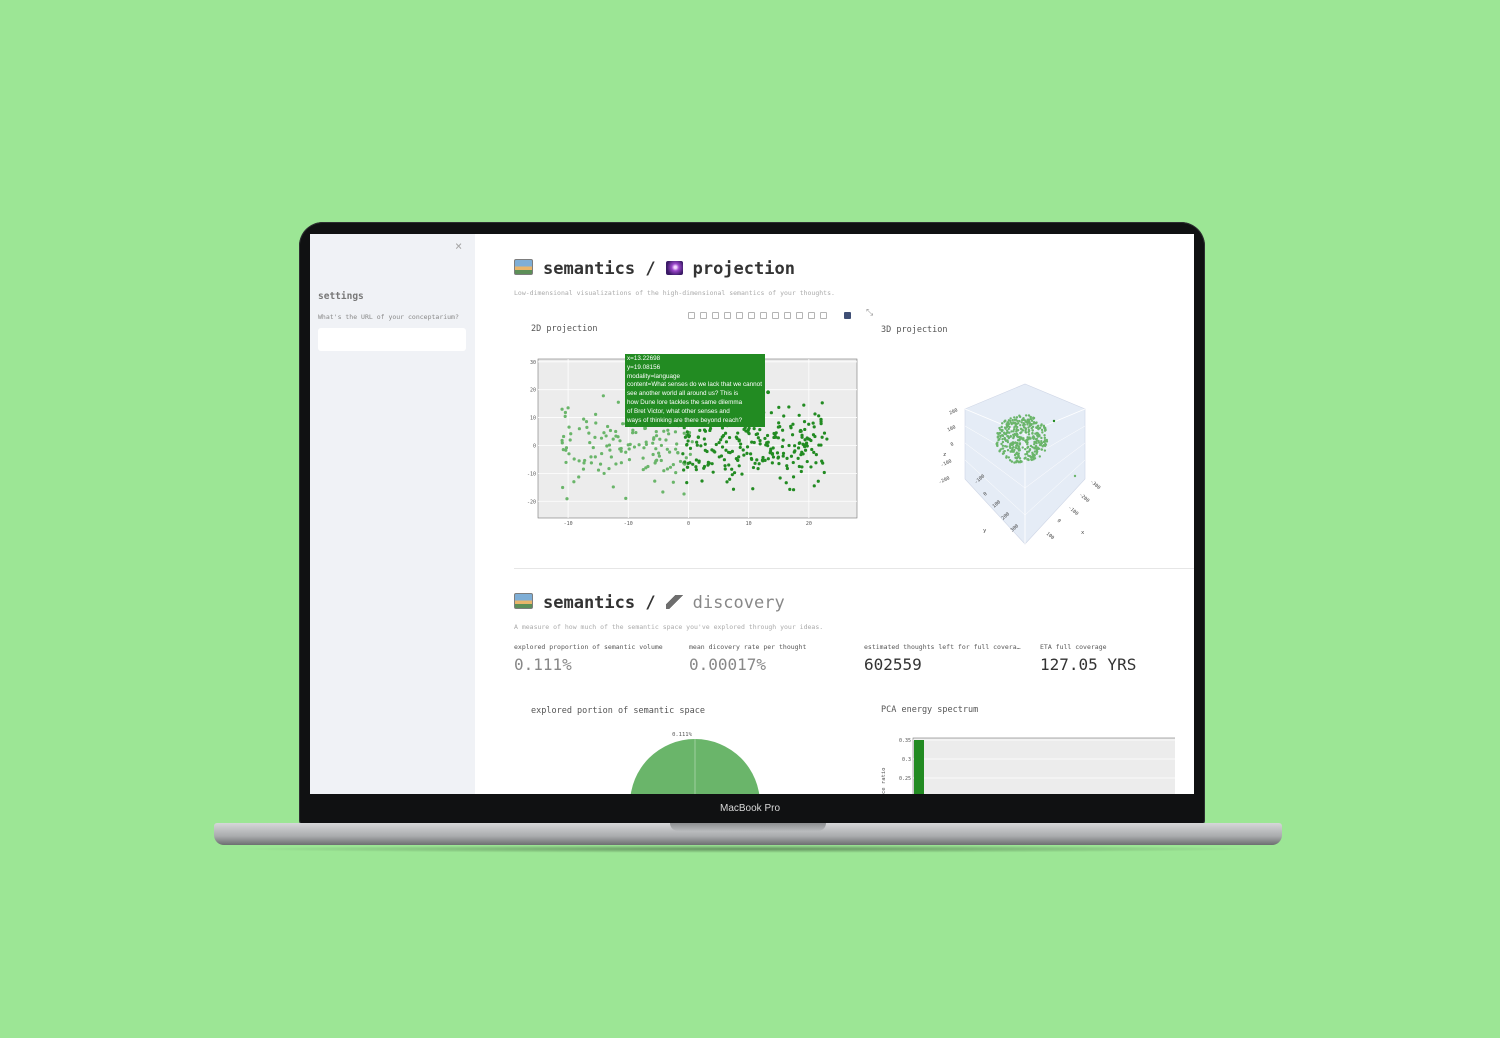 Image resolution: width=1500 pixels, height=1038 pixels. Describe the element at coordinates (799, 315) in the screenshot. I see `spike-icon` at that location.